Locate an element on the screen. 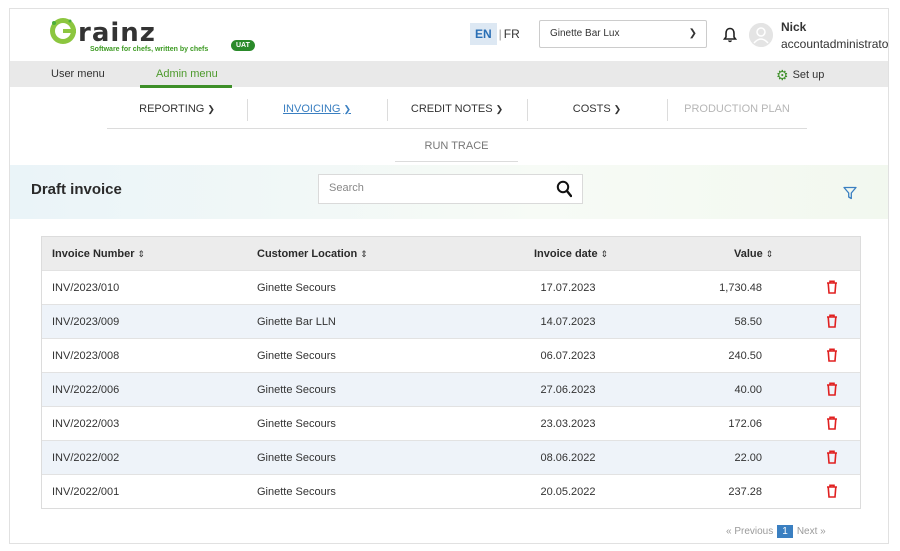 This screenshot has height=551, width=900. column-label: Value is located at coordinates (748, 254).